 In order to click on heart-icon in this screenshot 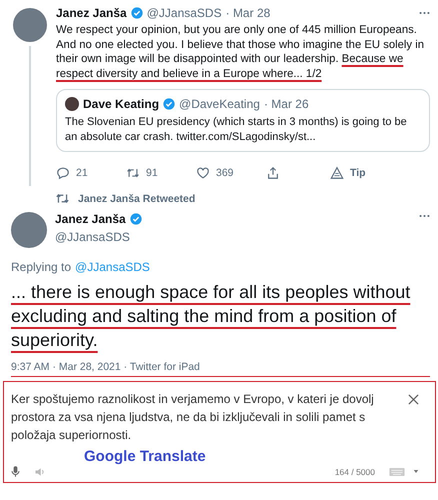, I will do `click(203, 173)`.